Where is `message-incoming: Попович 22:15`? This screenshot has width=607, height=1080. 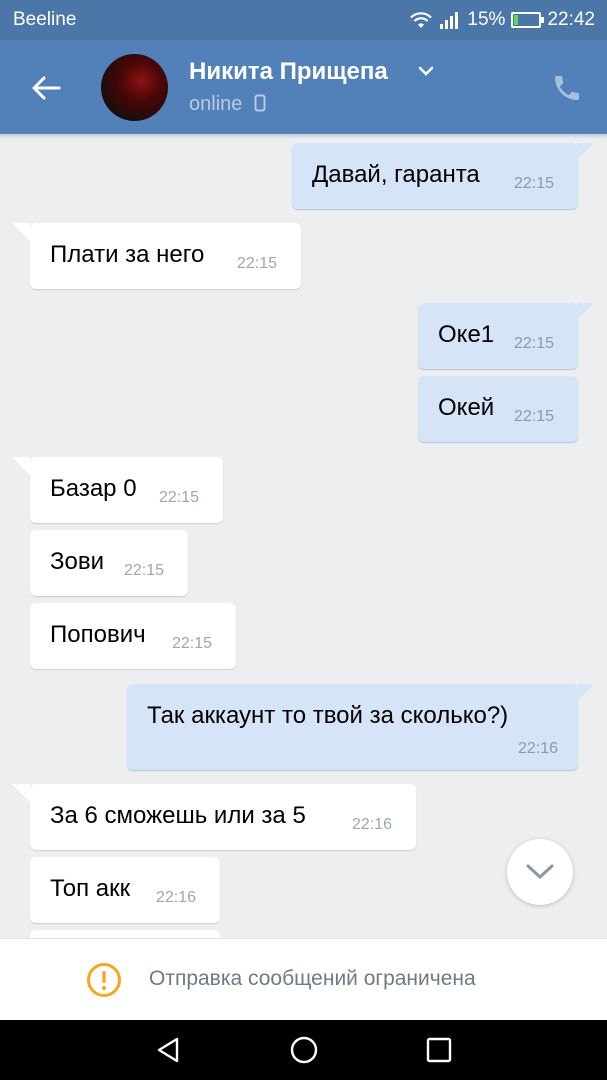
message-incoming: Попович 22:15 is located at coordinates (133, 636).